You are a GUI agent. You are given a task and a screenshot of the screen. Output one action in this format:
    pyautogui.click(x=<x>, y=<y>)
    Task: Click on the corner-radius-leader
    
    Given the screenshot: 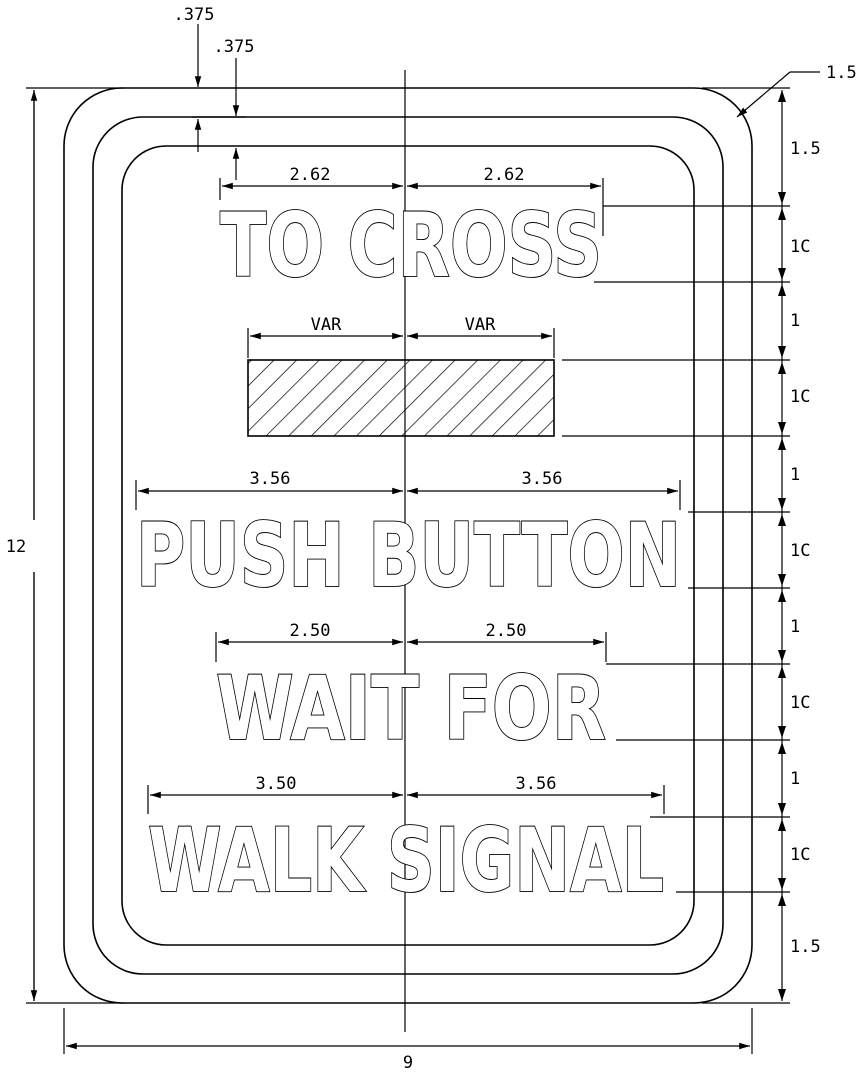 What is the action you would take?
    pyautogui.click(x=778, y=94)
    